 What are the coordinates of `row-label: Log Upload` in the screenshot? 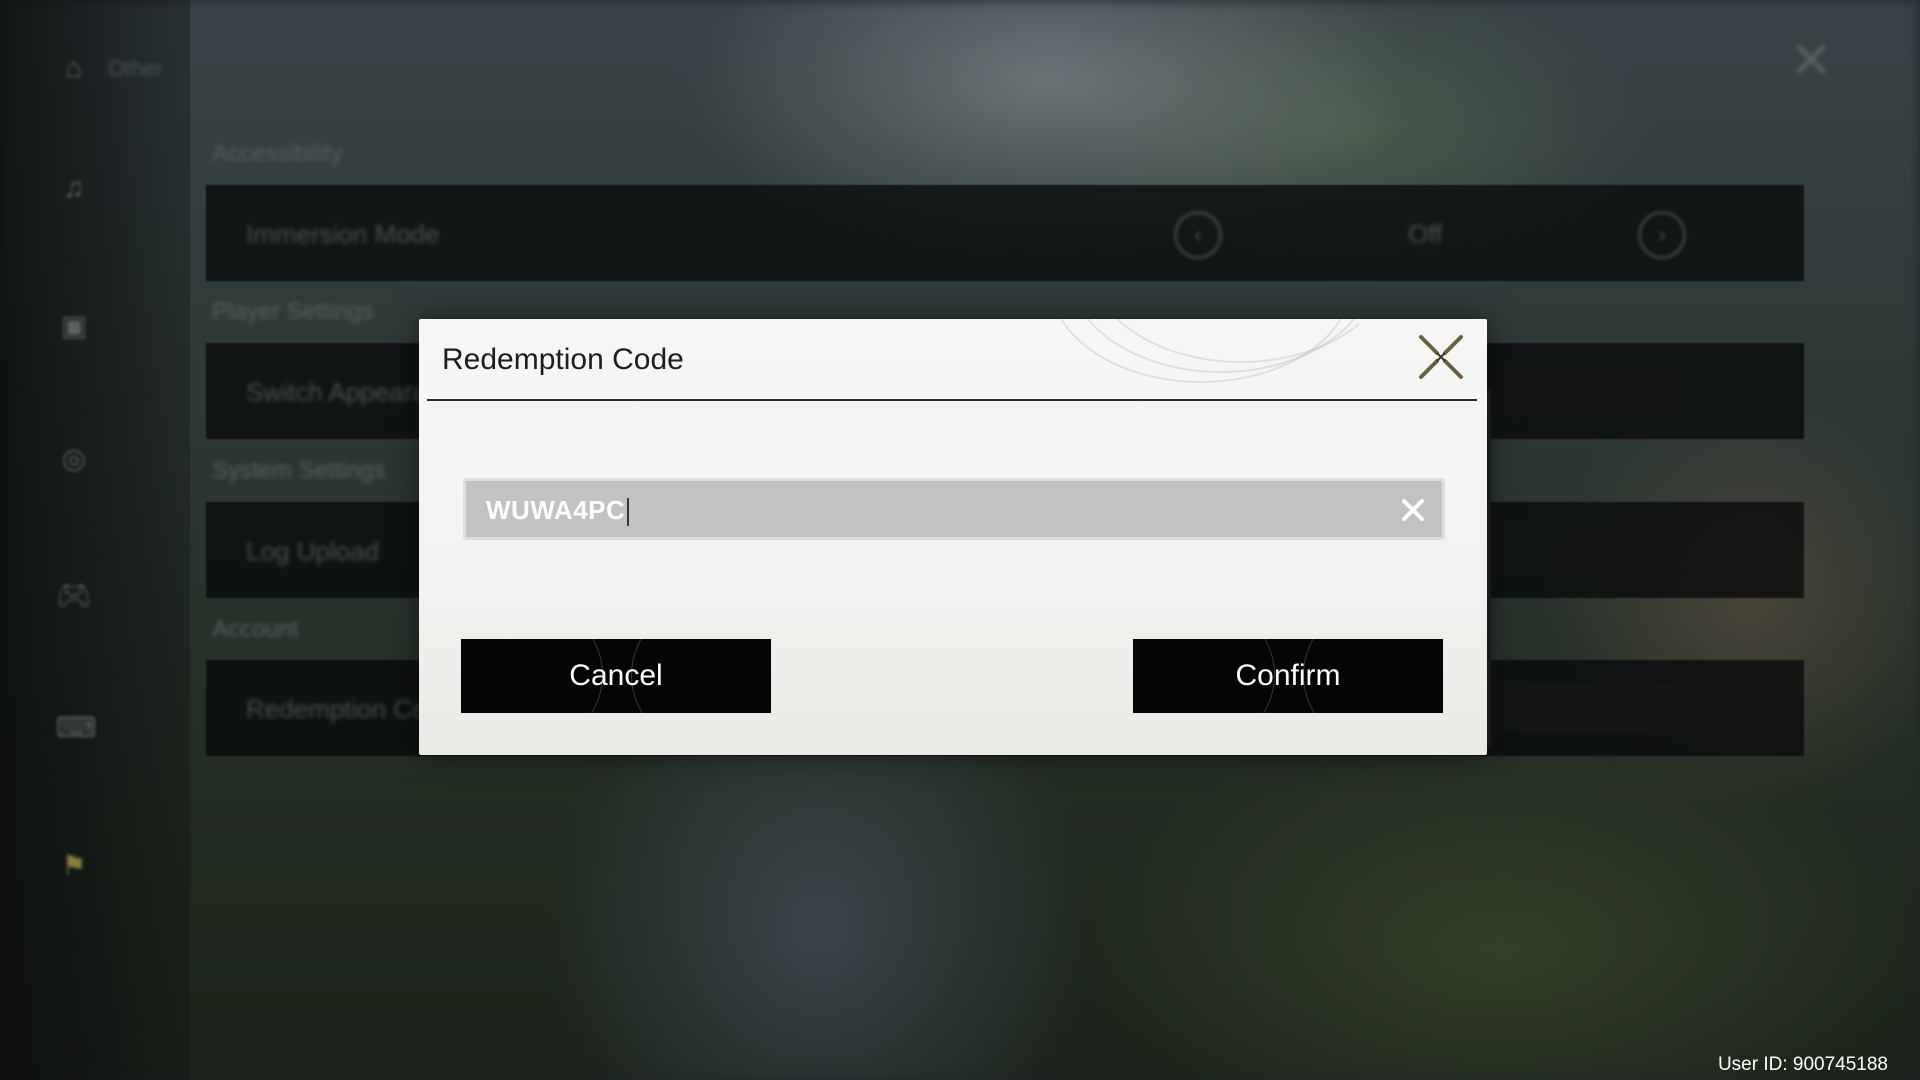 It's located at (312, 551).